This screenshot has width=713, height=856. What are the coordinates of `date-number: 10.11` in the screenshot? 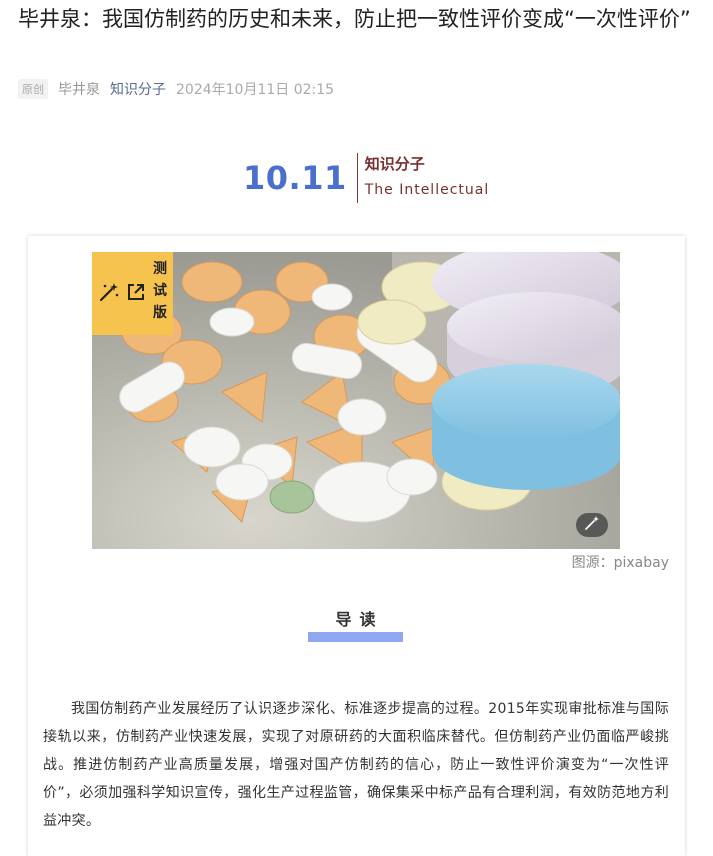 It's located at (295, 178).